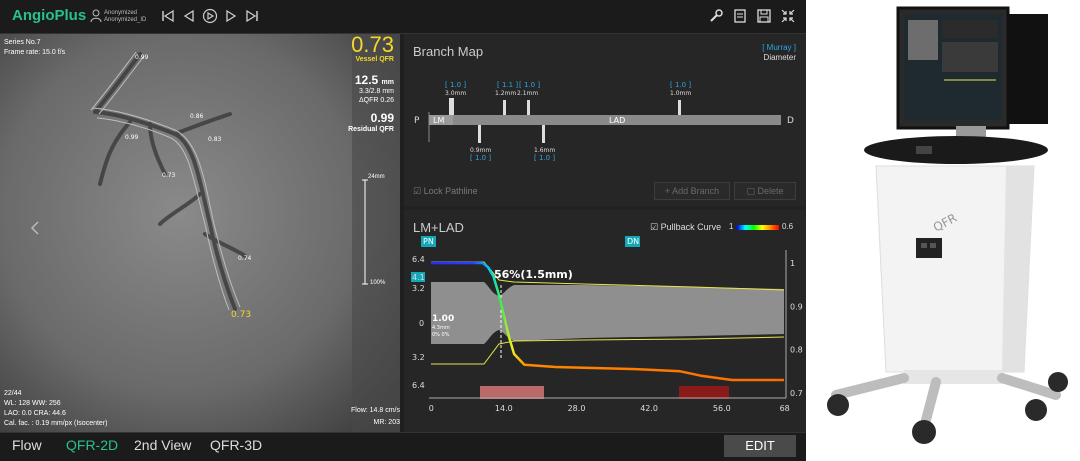 The image size is (1080, 461). Describe the element at coordinates (752, 16) in the screenshot. I see `tool-icons` at that location.